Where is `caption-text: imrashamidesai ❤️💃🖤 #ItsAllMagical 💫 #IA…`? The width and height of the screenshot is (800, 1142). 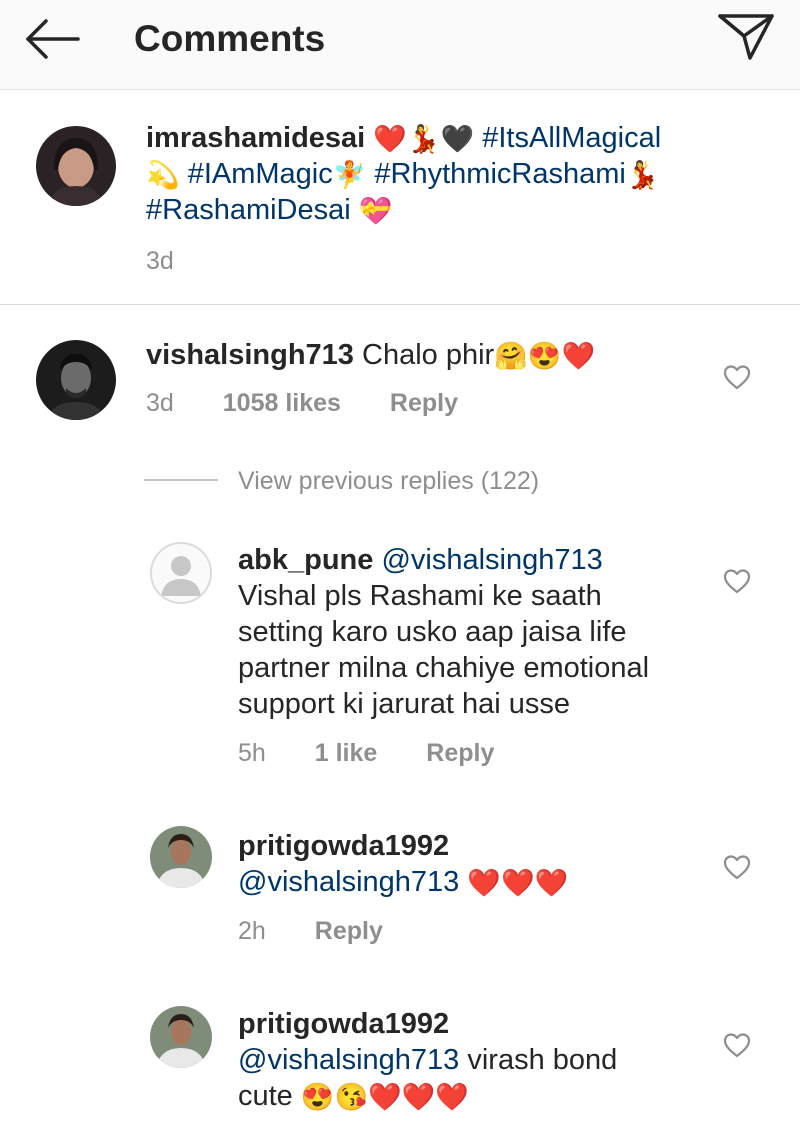 caption-text: imrashamidesai ❤️💃🖤 #ItsAllMagical 💫 #IA… is located at coordinates (456, 174).